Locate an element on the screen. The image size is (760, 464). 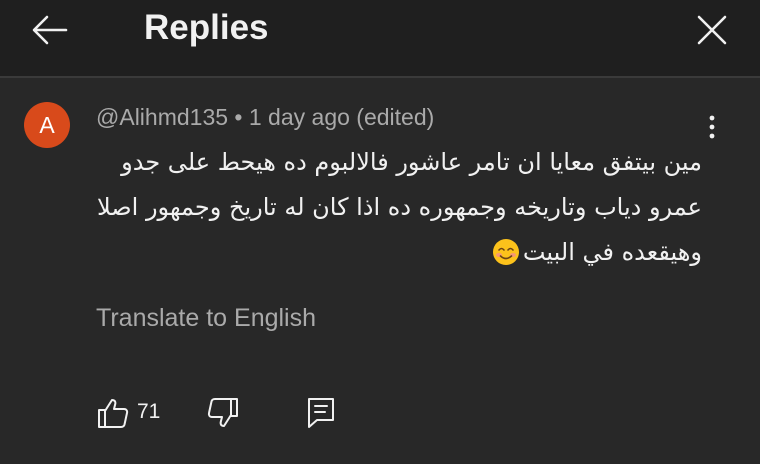
reply-comment-icon is located at coordinates (321, 413).